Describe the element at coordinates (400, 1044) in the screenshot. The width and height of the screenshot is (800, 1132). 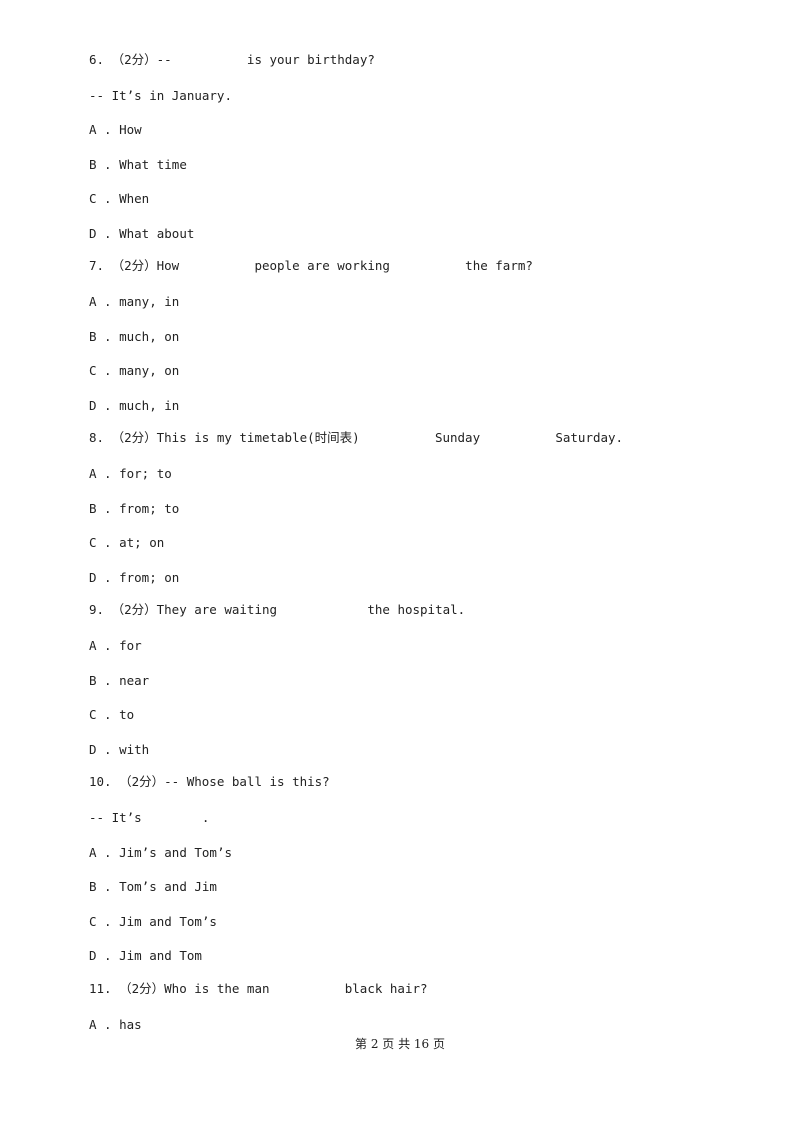
I see `page-footer: 第 2 页 共 16 页` at that location.